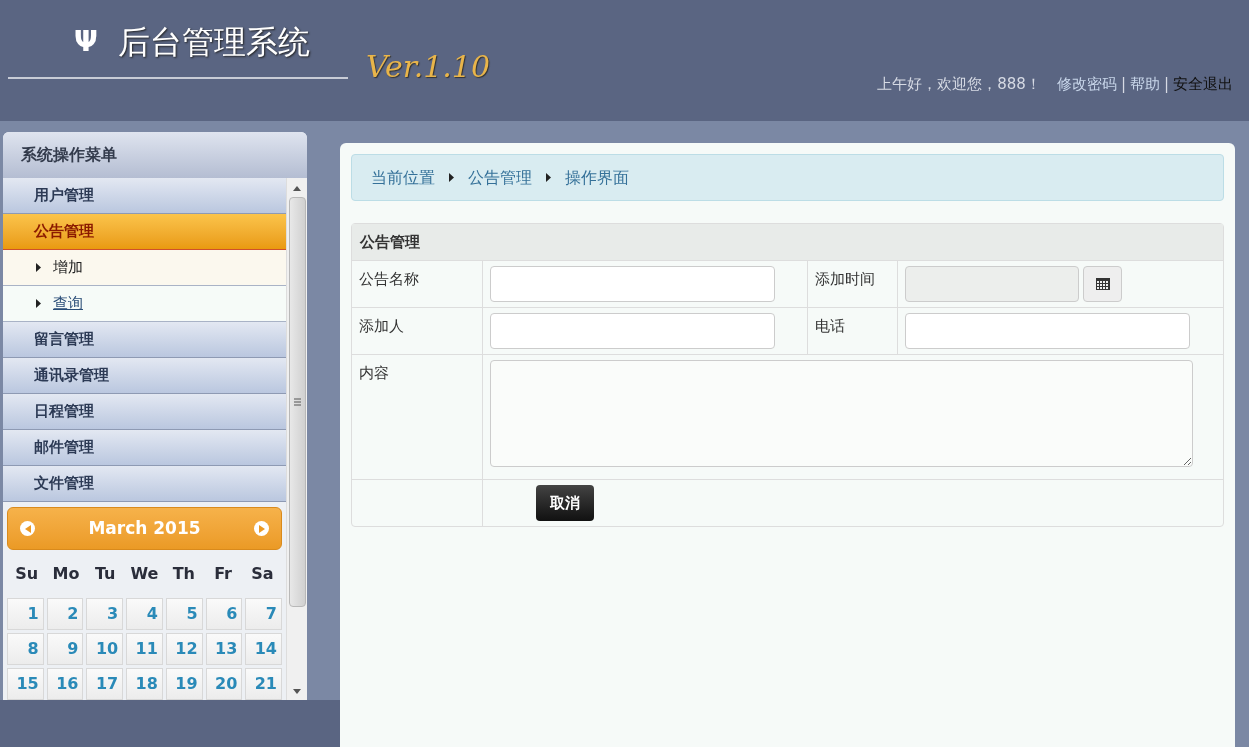  What do you see at coordinates (68, 268) in the screenshot?
I see `submenu-label: 增加` at bounding box center [68, 268].